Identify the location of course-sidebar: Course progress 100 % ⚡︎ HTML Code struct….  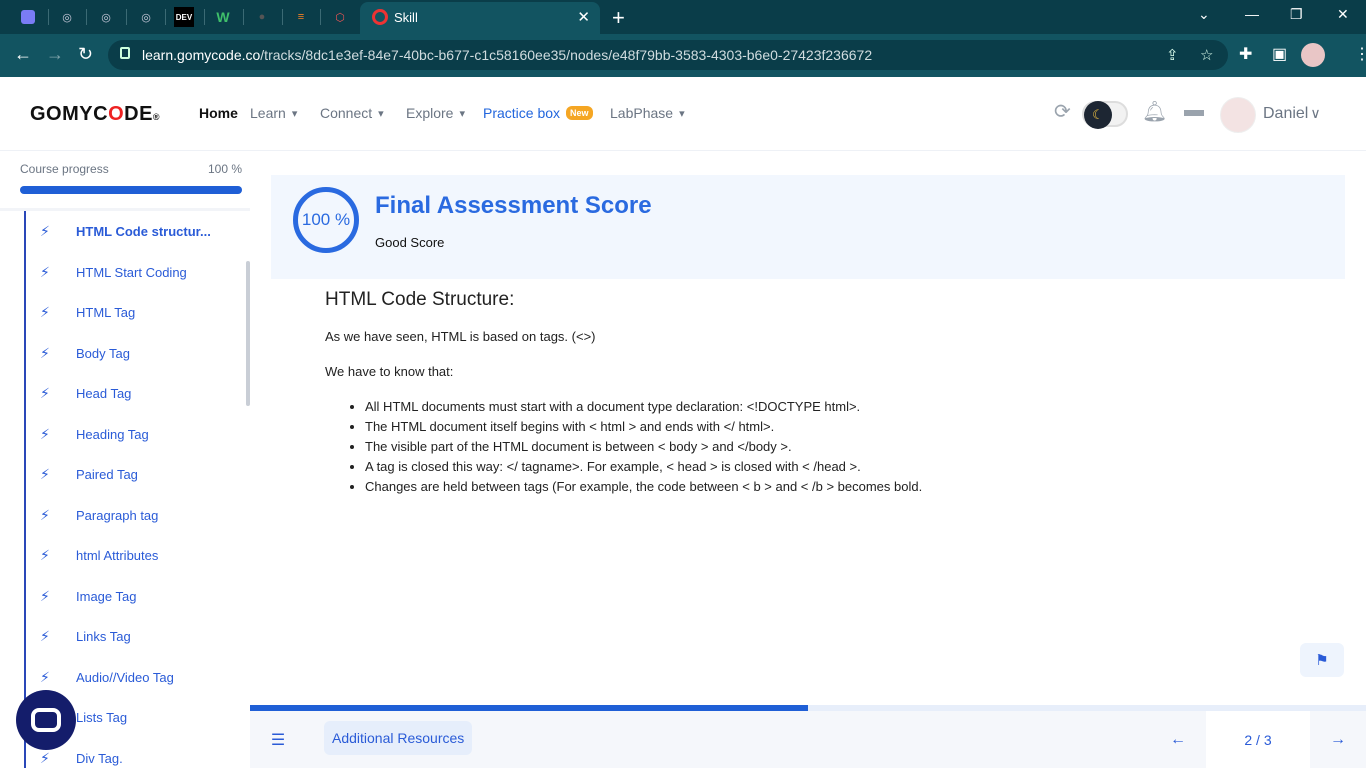
(125, 459).